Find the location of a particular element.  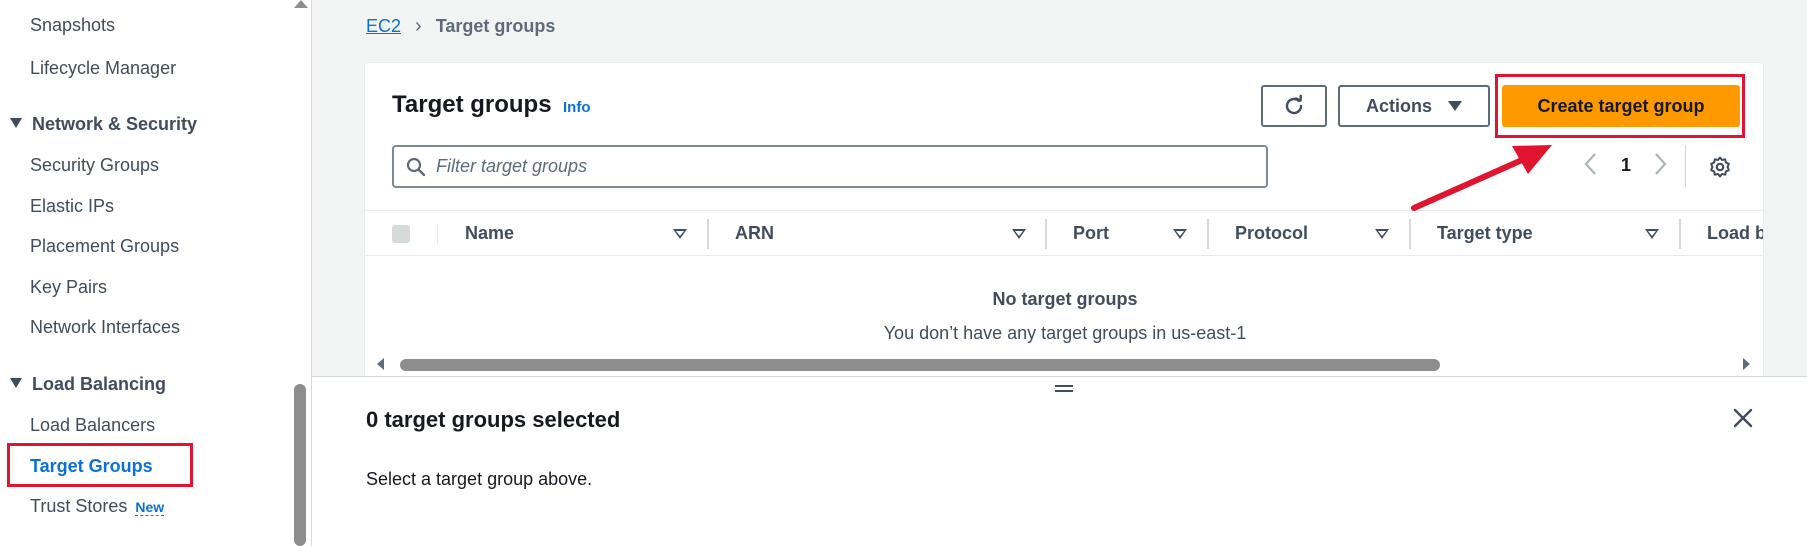

scroll-right-icon is located at coordinates (1746, 364).